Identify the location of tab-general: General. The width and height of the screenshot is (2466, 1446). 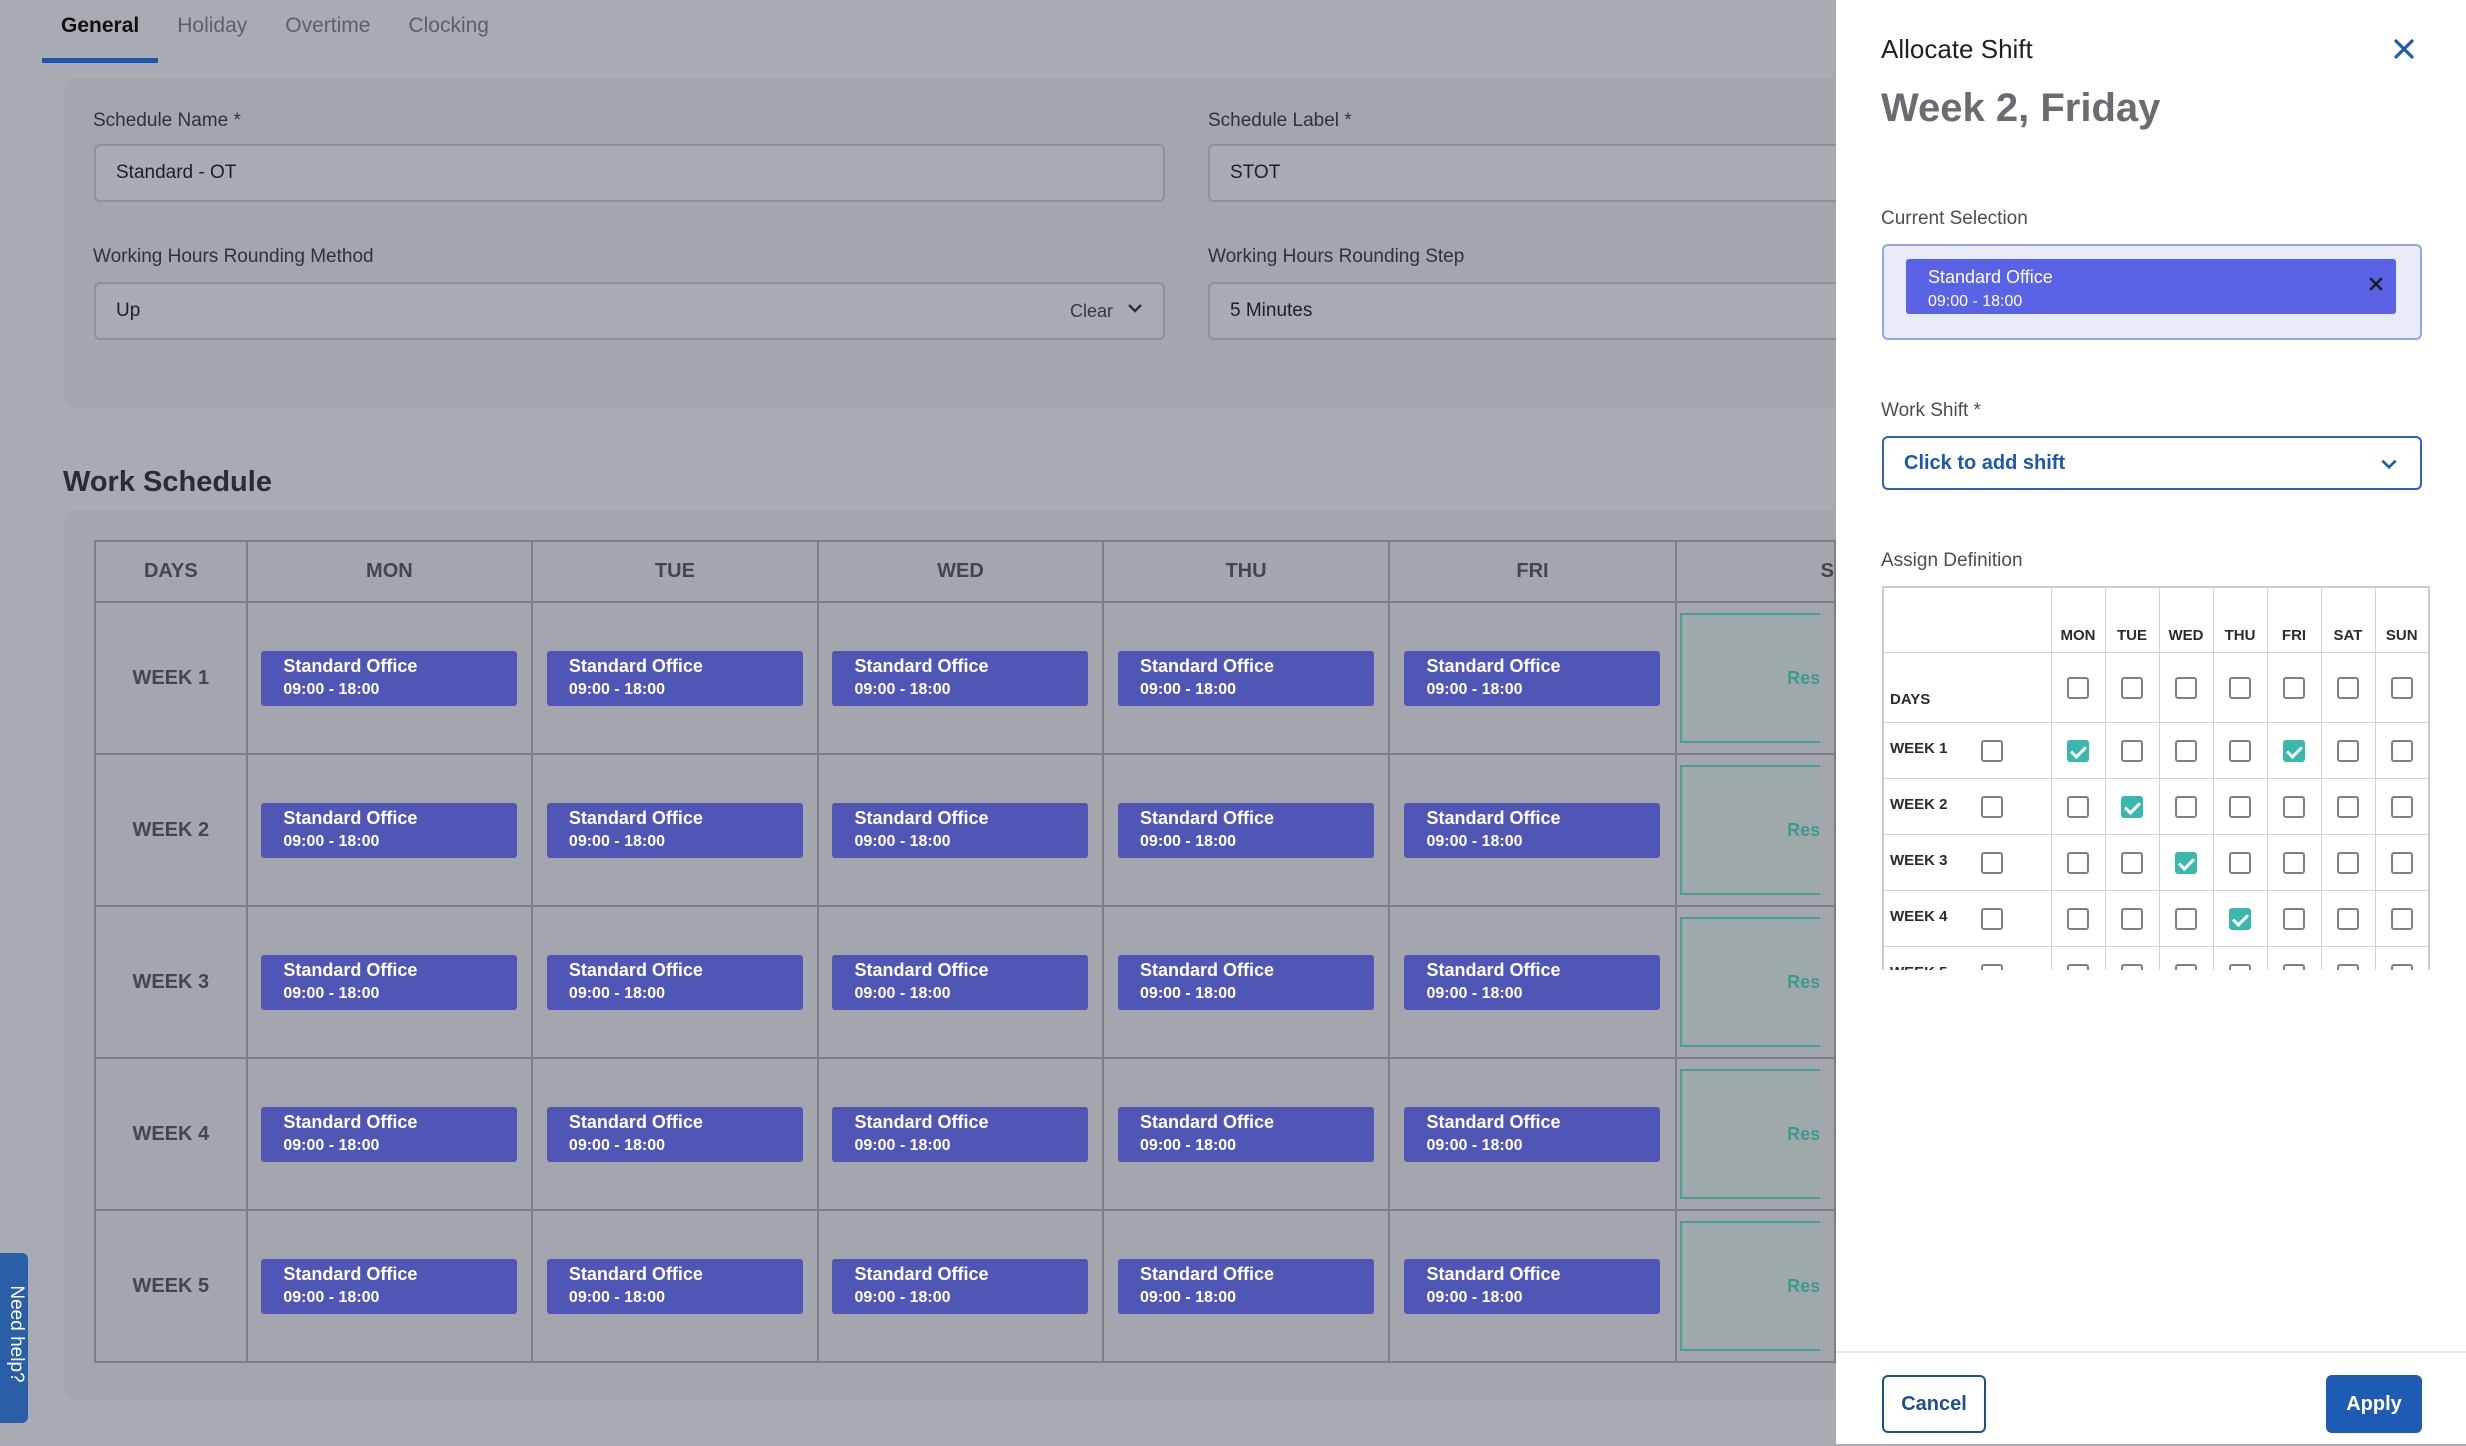
(100, 31).